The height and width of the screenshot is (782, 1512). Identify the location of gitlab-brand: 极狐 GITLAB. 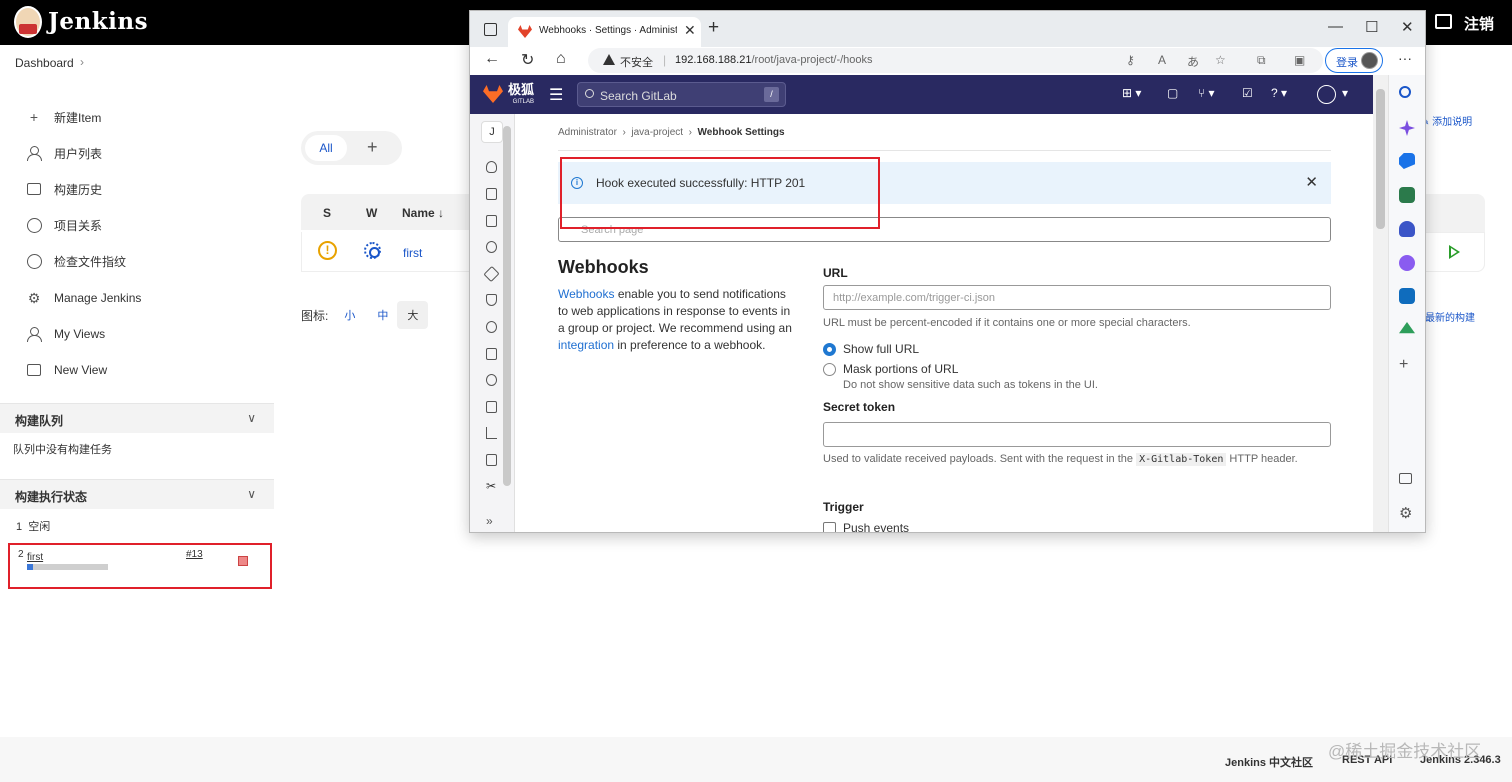
(521, 96).